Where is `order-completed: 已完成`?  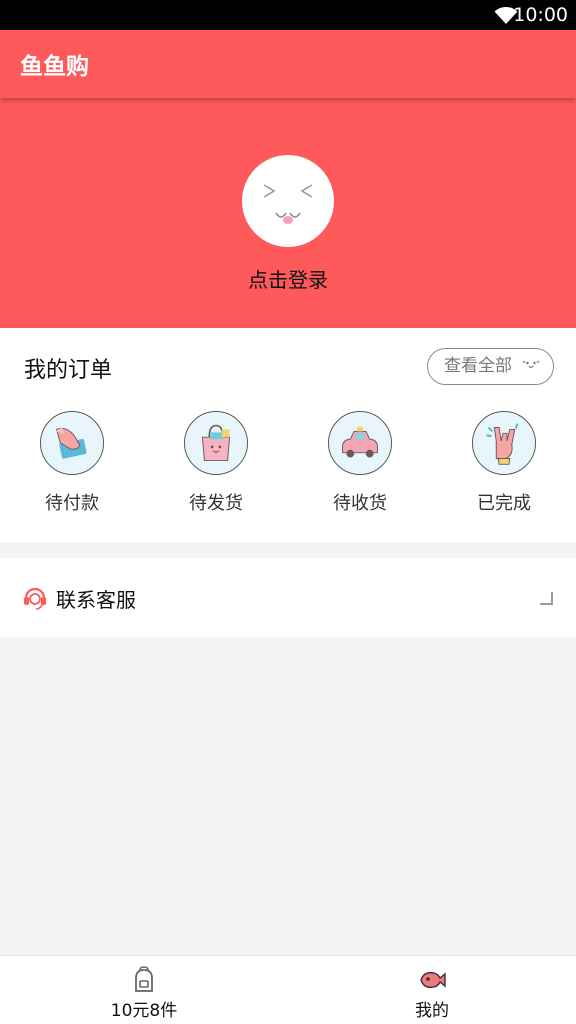 order-completed: 已完成 is located at coordinates (504, 463).